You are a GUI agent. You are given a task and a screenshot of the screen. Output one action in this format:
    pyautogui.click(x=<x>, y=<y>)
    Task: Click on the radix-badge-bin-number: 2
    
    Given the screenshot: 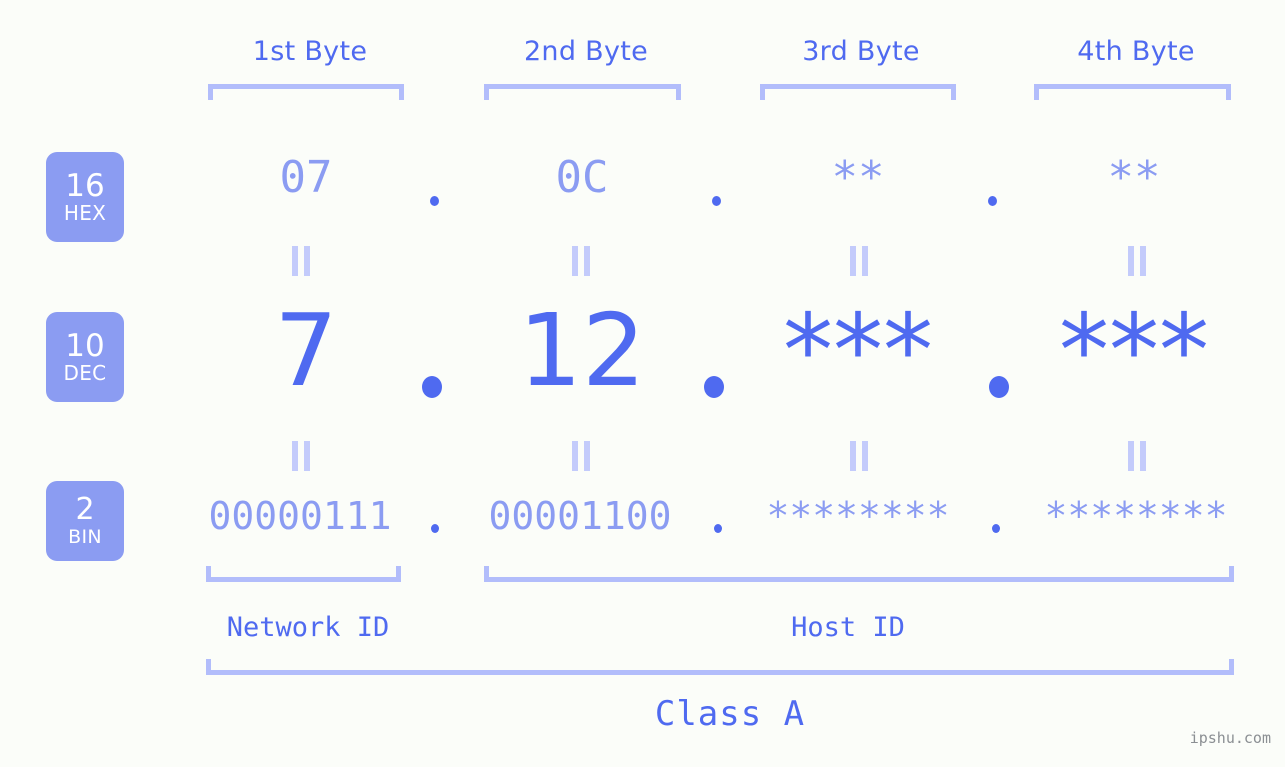 What is the action you would take?
    pyautogui.click(x=85, y=509)
    